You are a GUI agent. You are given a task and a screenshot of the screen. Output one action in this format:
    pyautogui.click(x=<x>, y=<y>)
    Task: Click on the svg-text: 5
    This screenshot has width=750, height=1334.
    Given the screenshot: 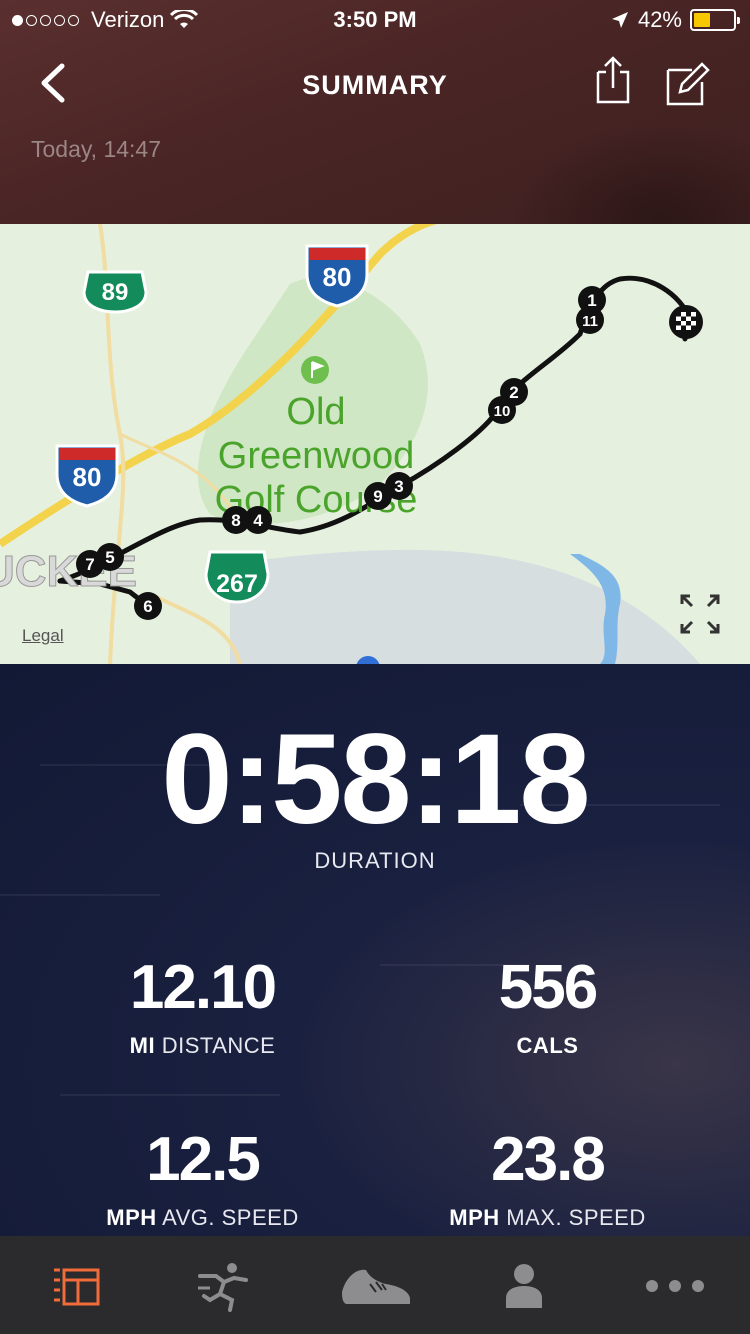 What is the action you would take?
    pyautogui.click(x=109, y=557)
    